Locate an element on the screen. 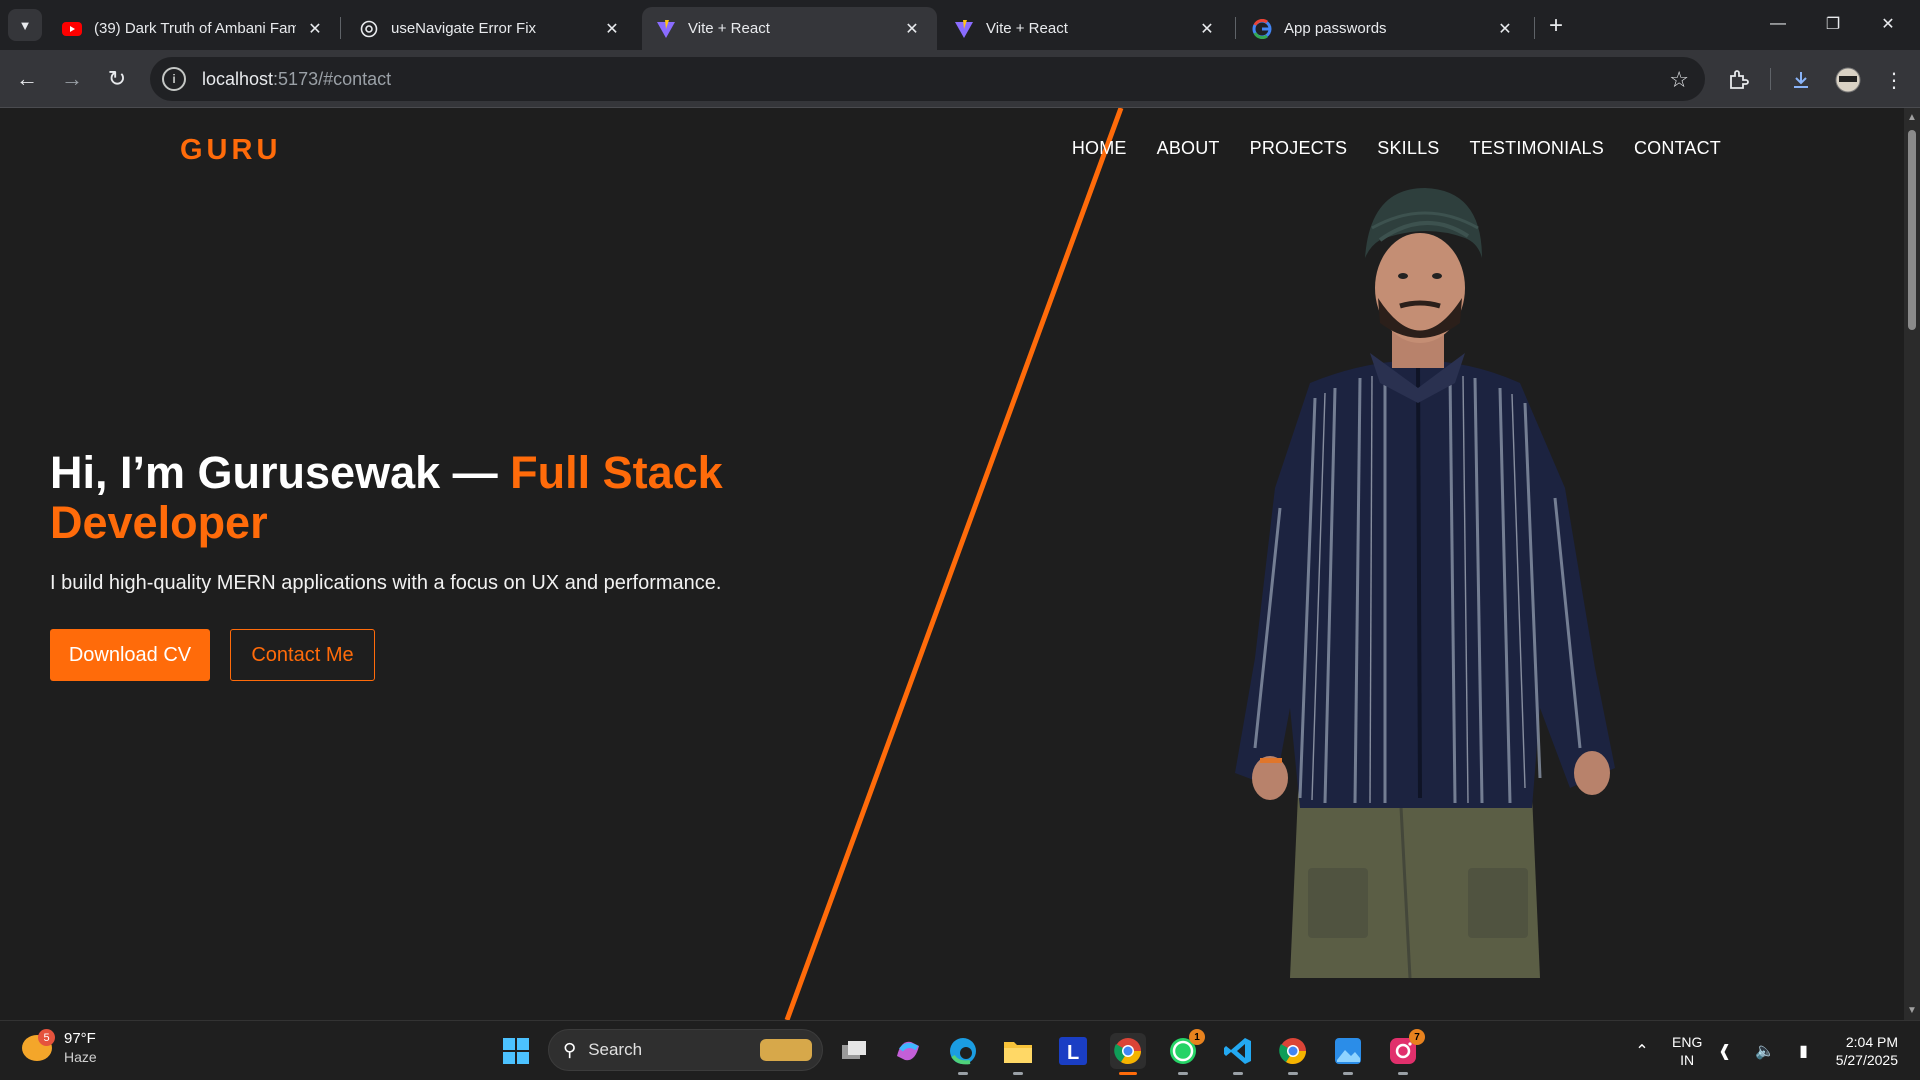  nav-link-home: HOME is located at coordinates (1099, 148).